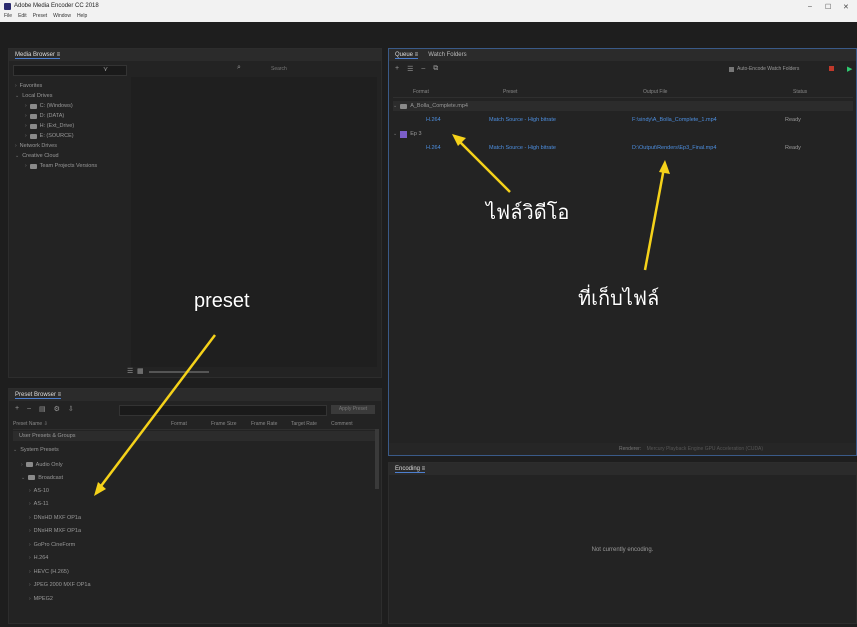 The height and width of the screenshot is (627, 857). Describe the element at coordinates (623, 106) in the screenshot. I see `queue-source-row: ⌄ A_Bolla_Complete.mp4` at that location.